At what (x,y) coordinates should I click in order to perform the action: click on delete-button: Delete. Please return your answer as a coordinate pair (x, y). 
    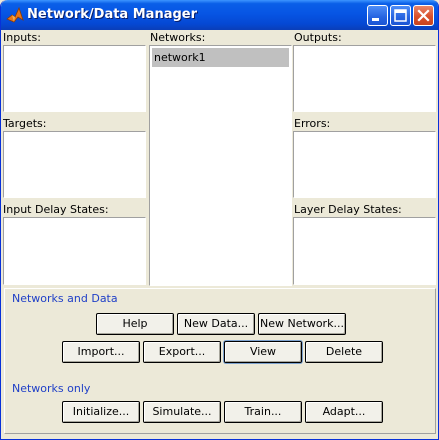
    Looking at the image, I should click on (344, 352).